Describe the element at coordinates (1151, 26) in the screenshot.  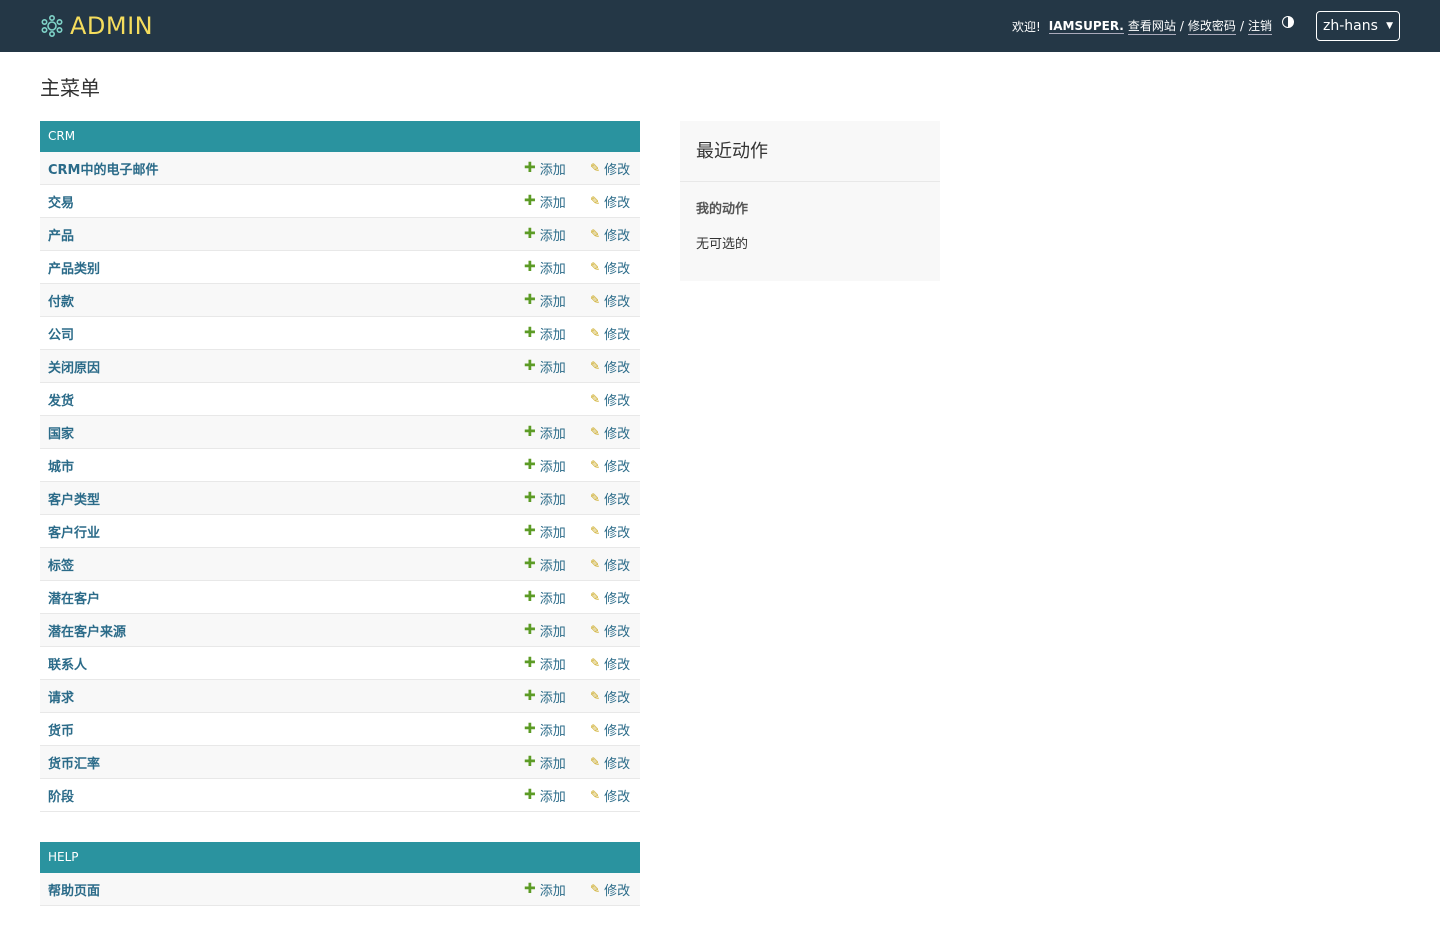
I see `view-site-link: 查看网站` at that location.